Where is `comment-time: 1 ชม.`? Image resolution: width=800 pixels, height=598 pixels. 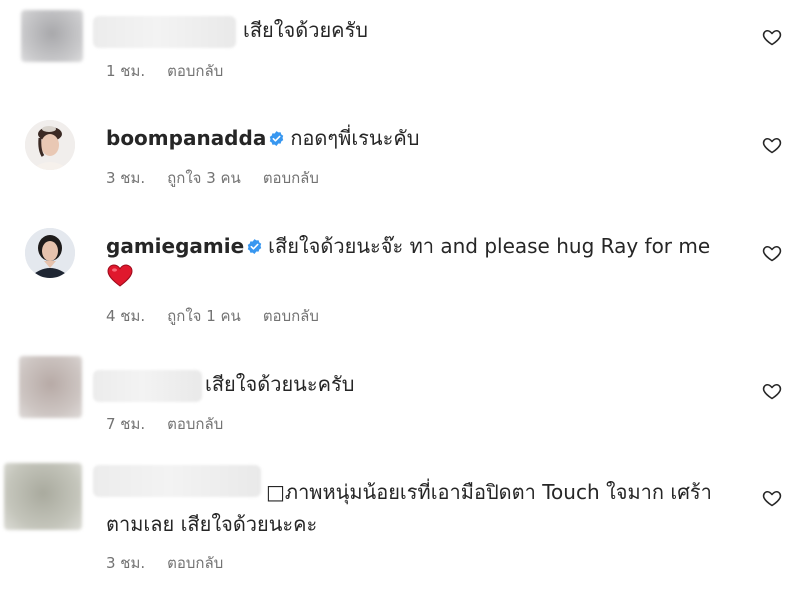
comment-time: 1 ชม. is located at coordinates (125, 71).